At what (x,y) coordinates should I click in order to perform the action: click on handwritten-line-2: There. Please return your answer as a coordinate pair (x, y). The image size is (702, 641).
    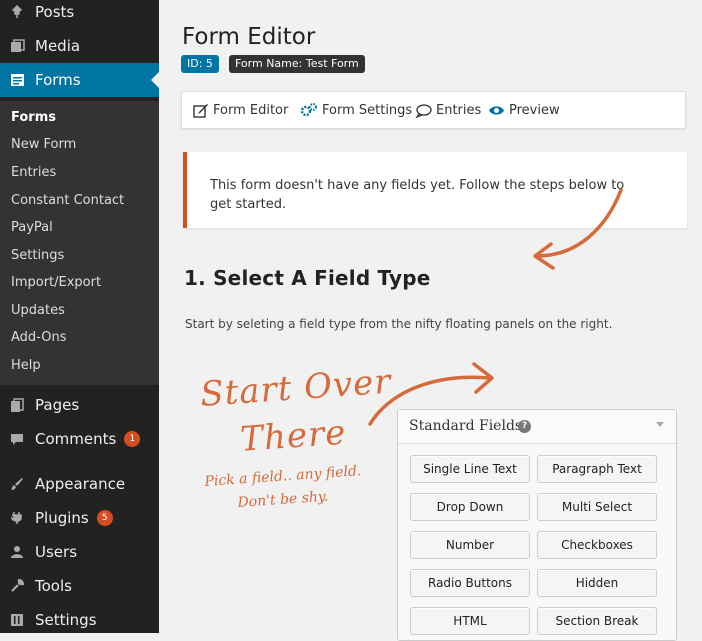
    Looking at the image, I should click on (293, 436).